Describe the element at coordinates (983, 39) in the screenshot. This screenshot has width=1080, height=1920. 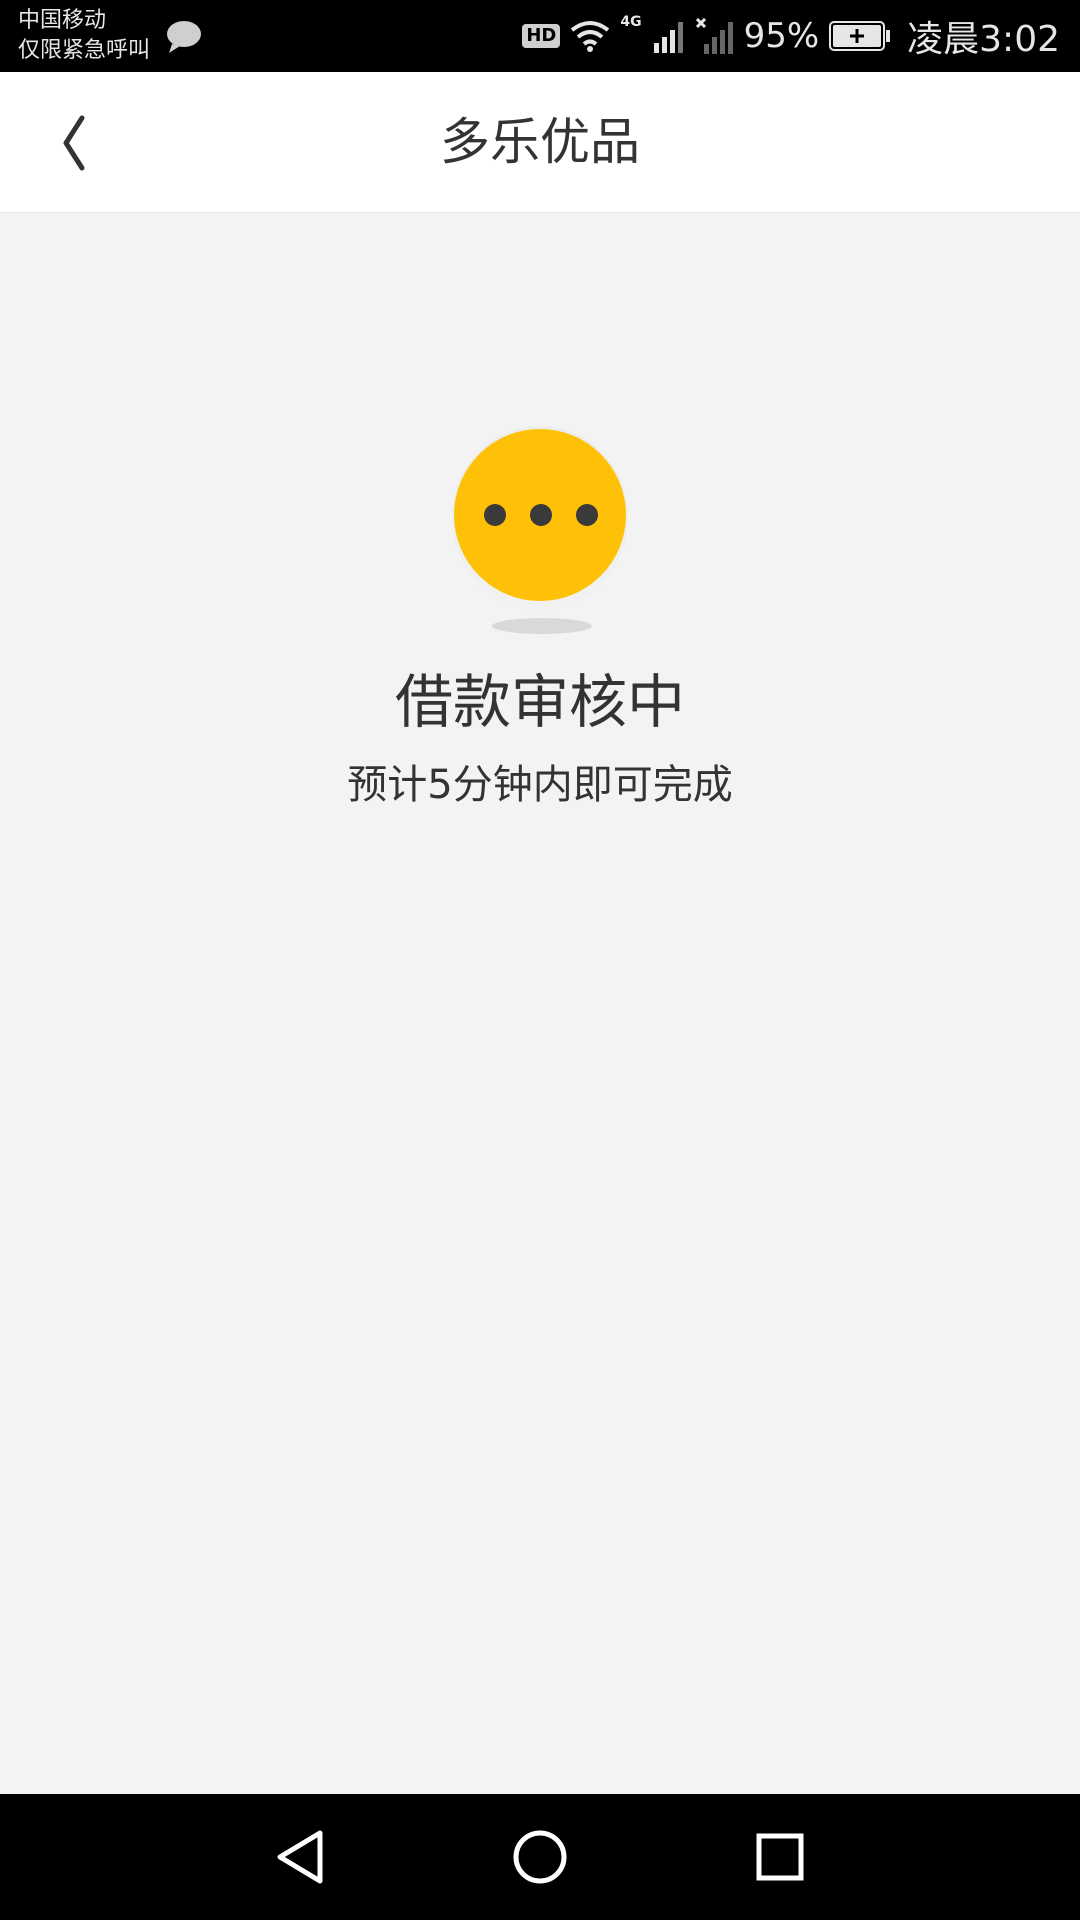
I see `clock: 凌晨3:02` at that location.